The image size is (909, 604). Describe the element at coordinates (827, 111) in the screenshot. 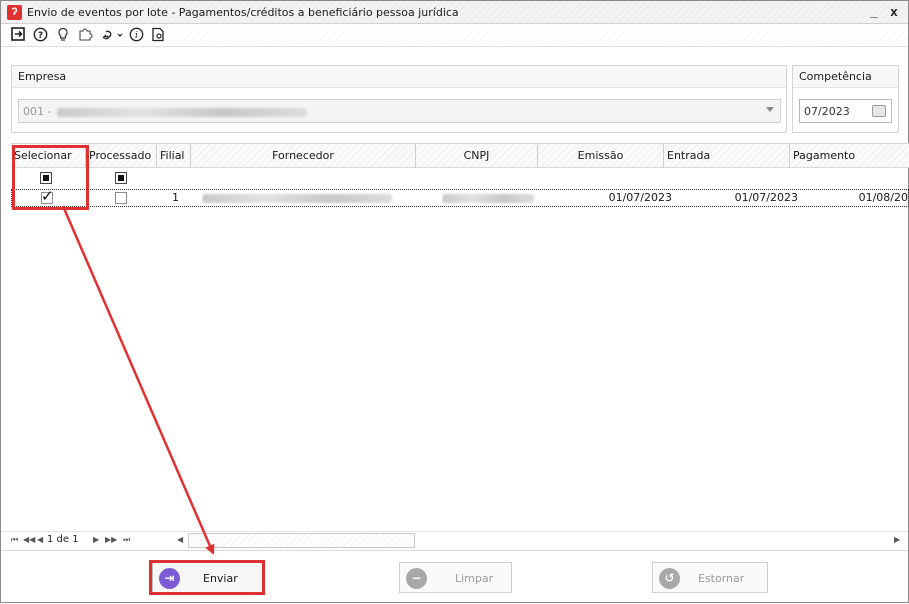

I see `competencia-value: 07/2023` at that location.